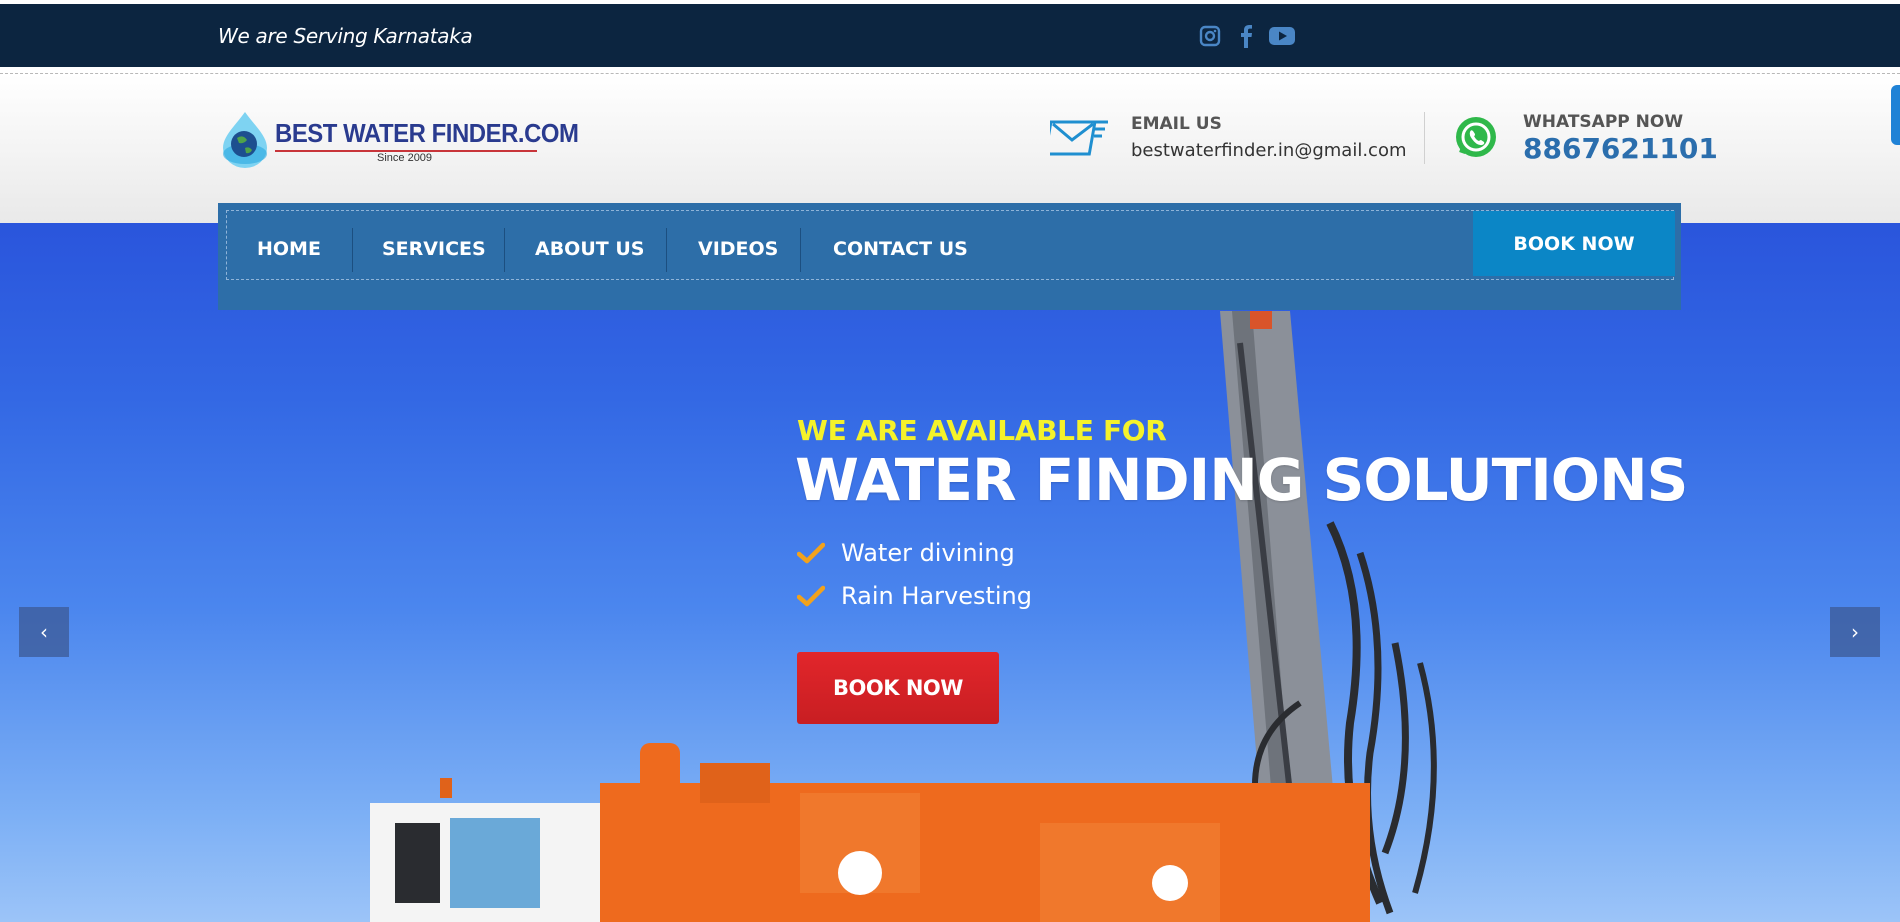 Image resolution: width=1900 pixels, height=922 pixels. What do you see at coordinates (1210, 36) in the screenshot?
I see `instagram-icon` at bounding box center [1210, 36].